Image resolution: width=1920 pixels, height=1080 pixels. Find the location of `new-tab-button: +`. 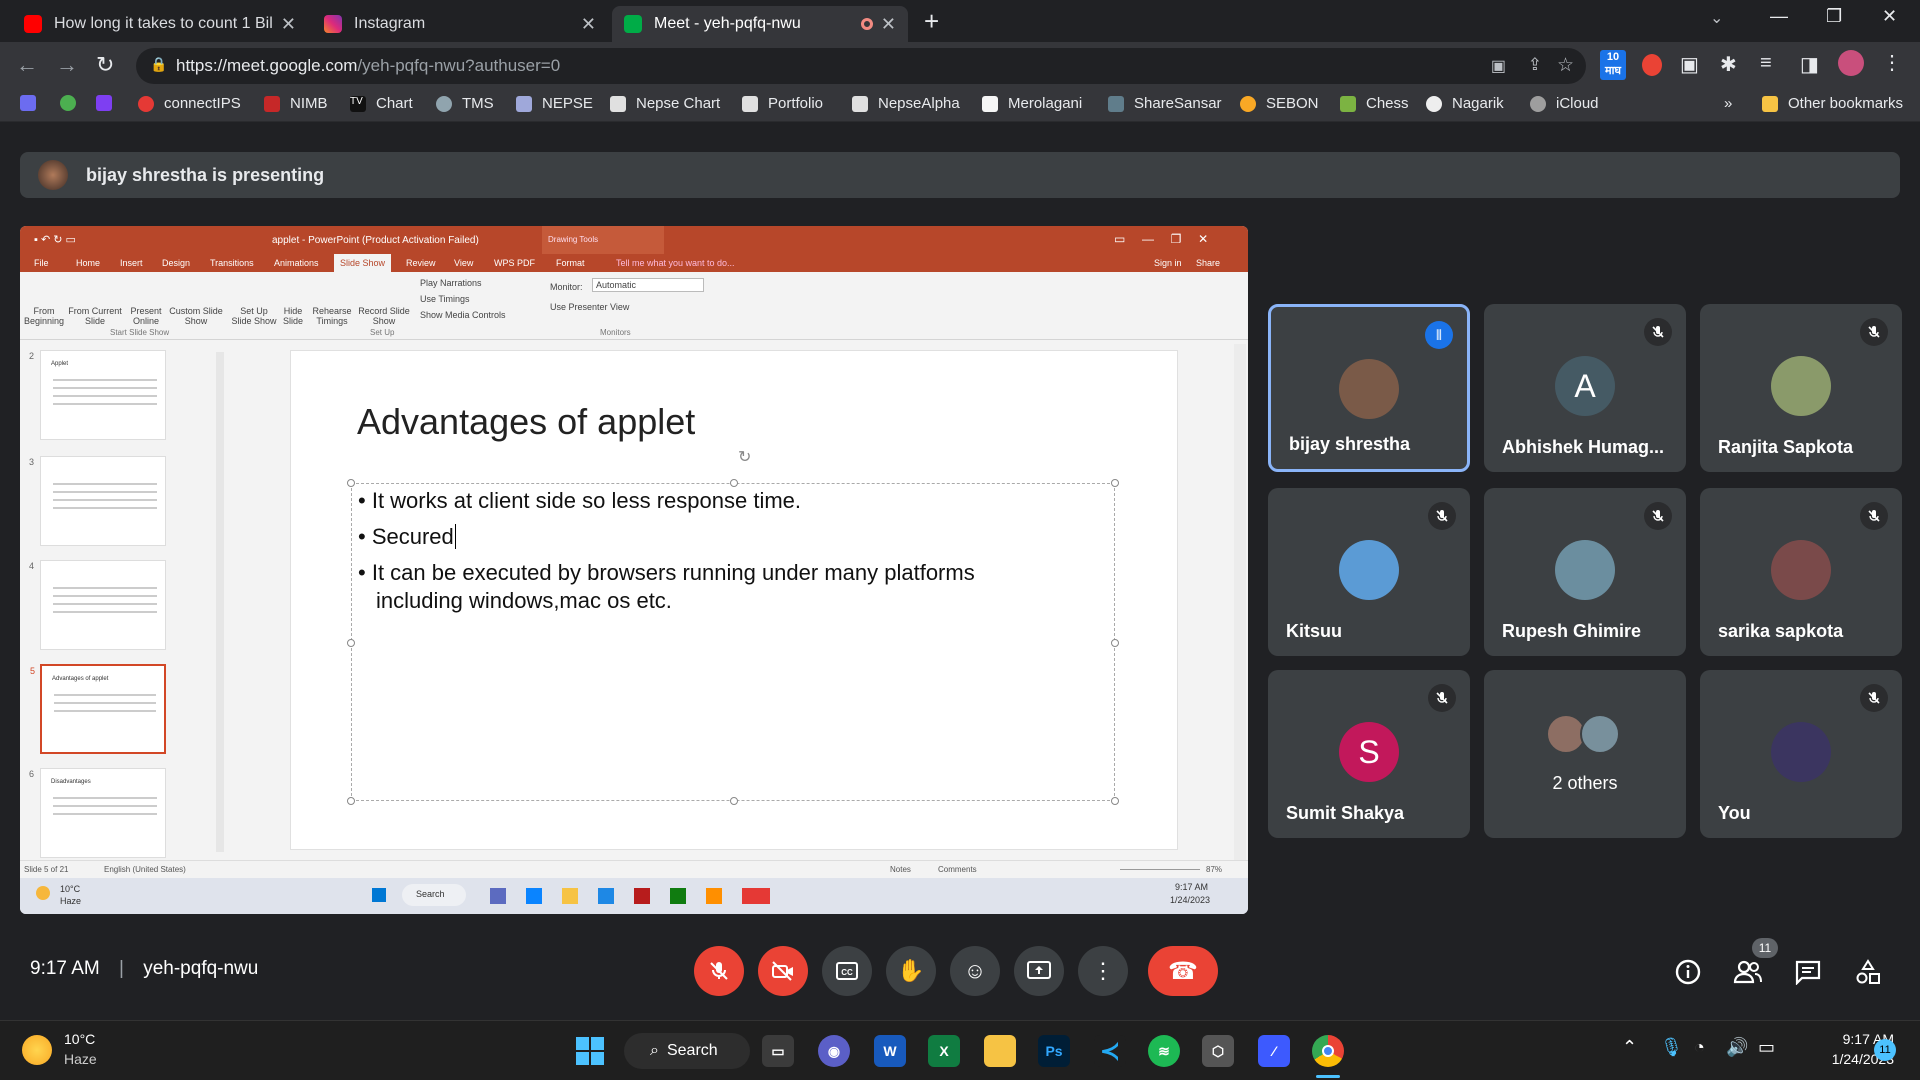

new-tab-button: + is located at coordinates (931, 21).